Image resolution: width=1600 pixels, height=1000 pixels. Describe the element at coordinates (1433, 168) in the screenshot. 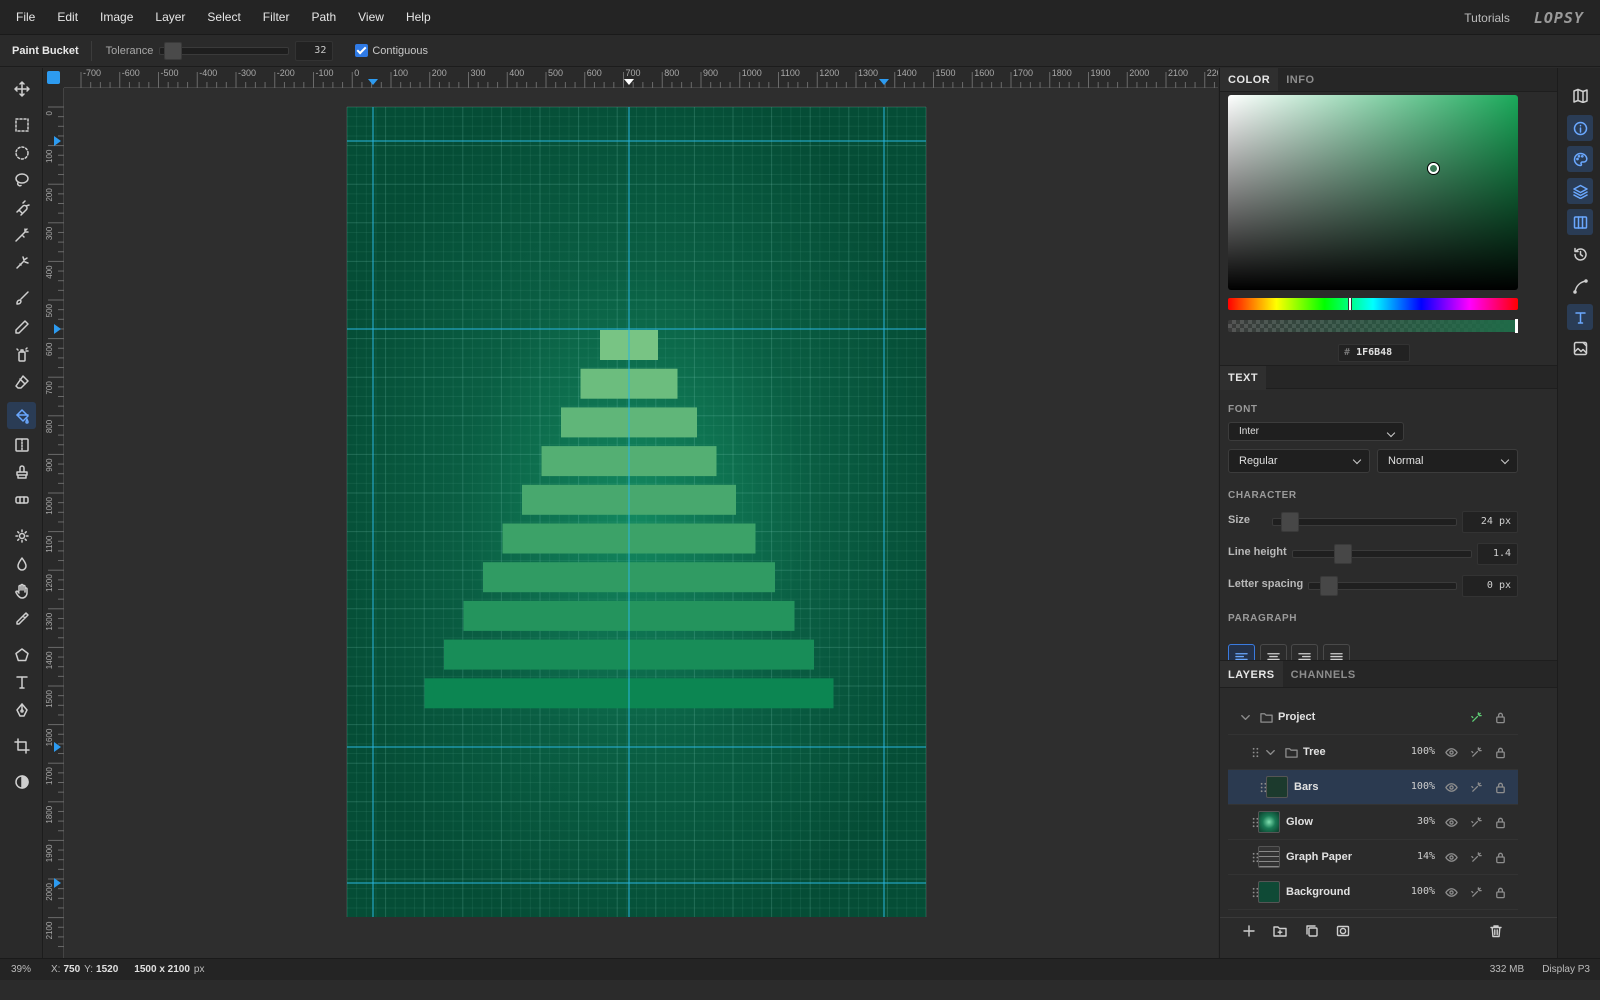

I see `color-picker-cursor` at that location.